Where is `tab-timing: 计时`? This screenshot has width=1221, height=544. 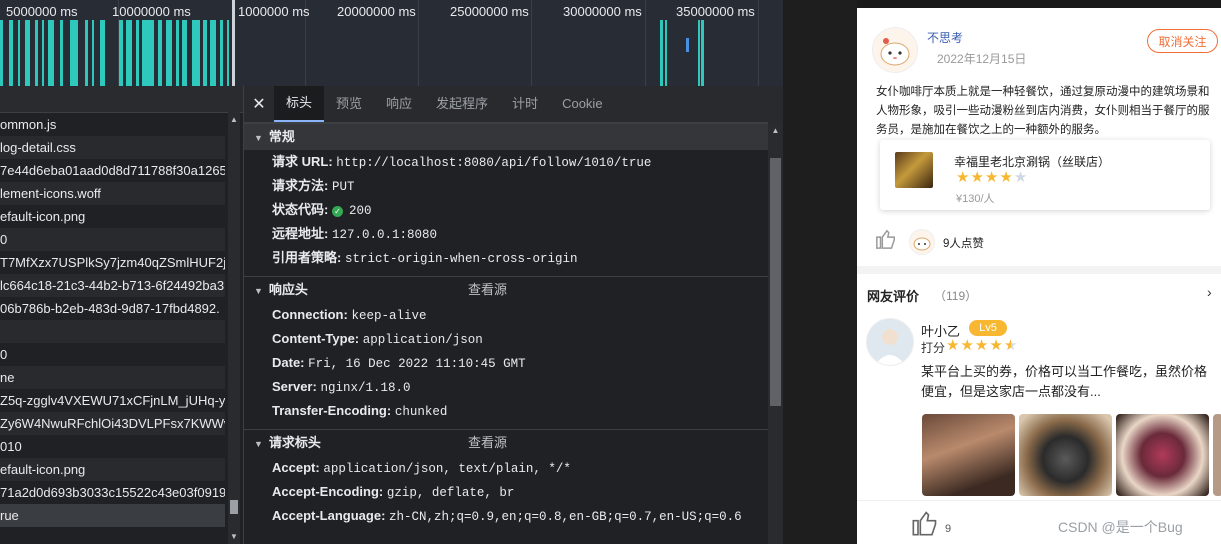 tab-timing: 计时 is located at coordinates (525, 104).